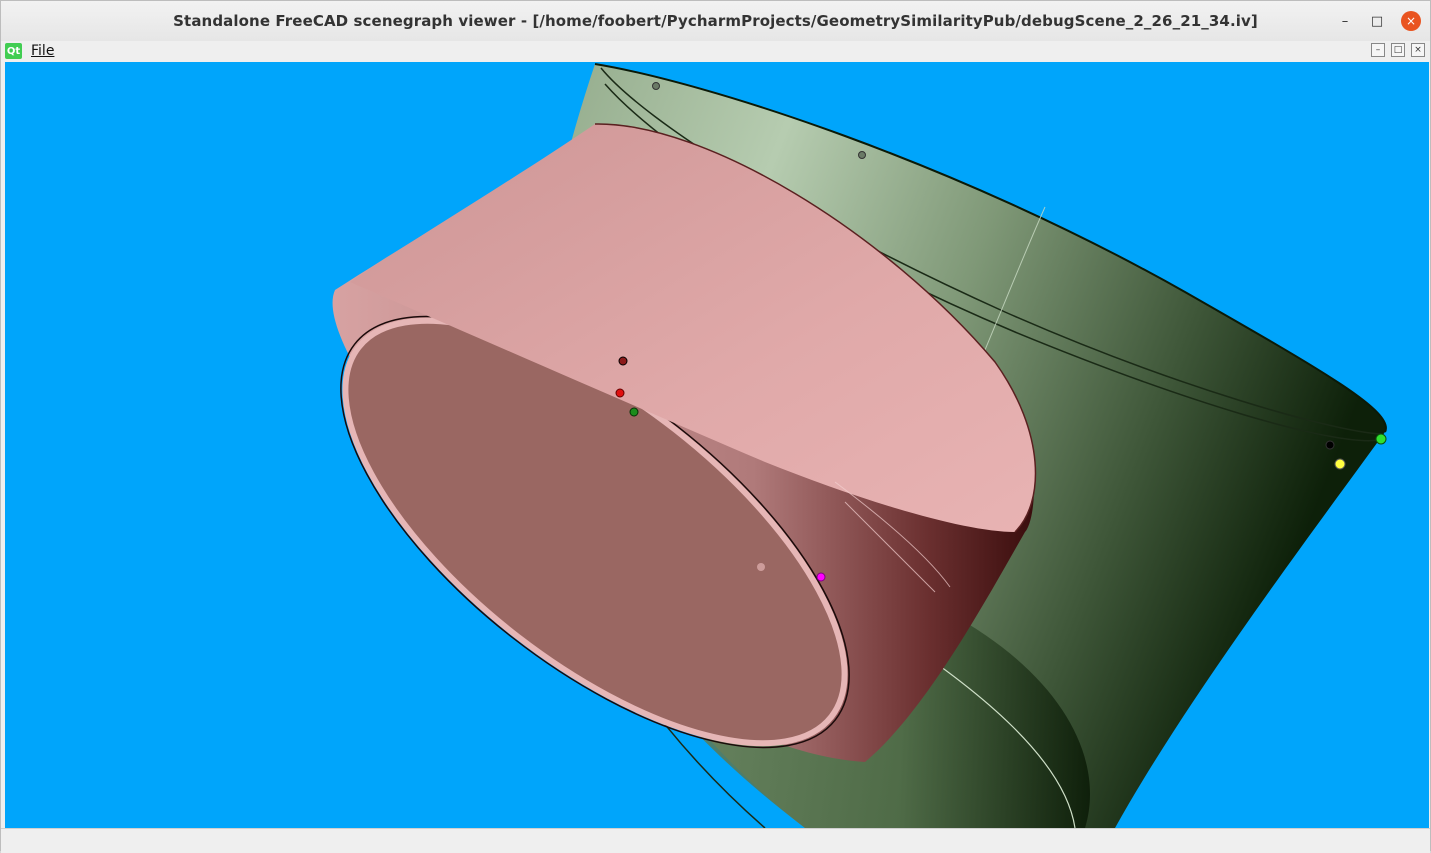  I want to click on mdi-minimize-button: –, so click(1378, 50).